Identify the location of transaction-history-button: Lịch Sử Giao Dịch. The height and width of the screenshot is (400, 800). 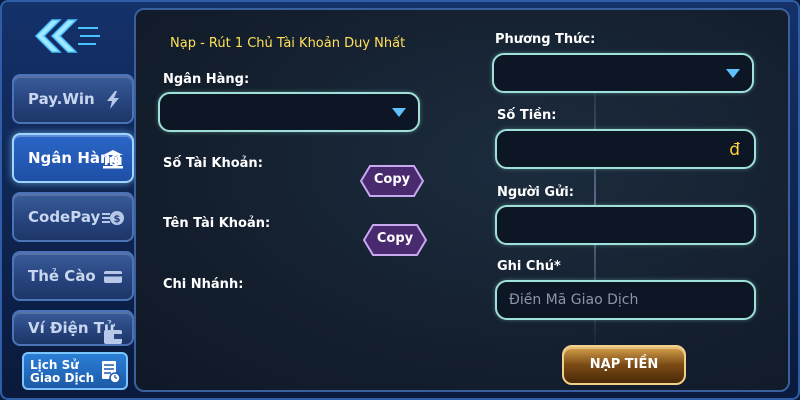
(75, 371).